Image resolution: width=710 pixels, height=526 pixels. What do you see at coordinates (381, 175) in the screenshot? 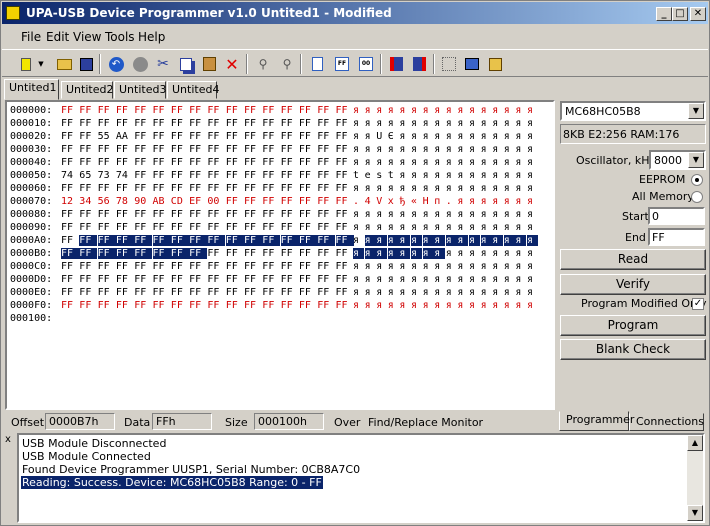
I see `ascii-char: s` at bounding box center [381, 175].